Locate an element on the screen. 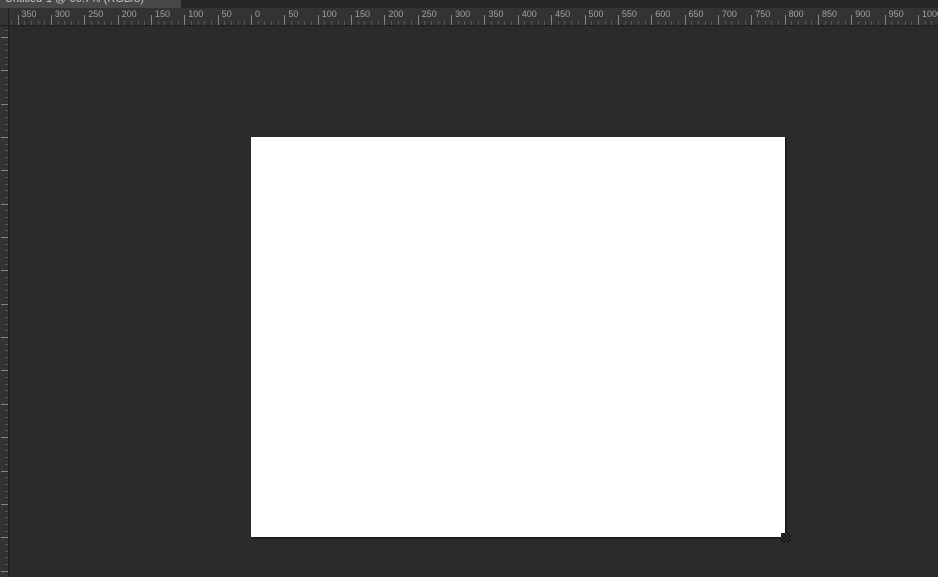  ruler-label: 50 is located at coordinates (293, 14).